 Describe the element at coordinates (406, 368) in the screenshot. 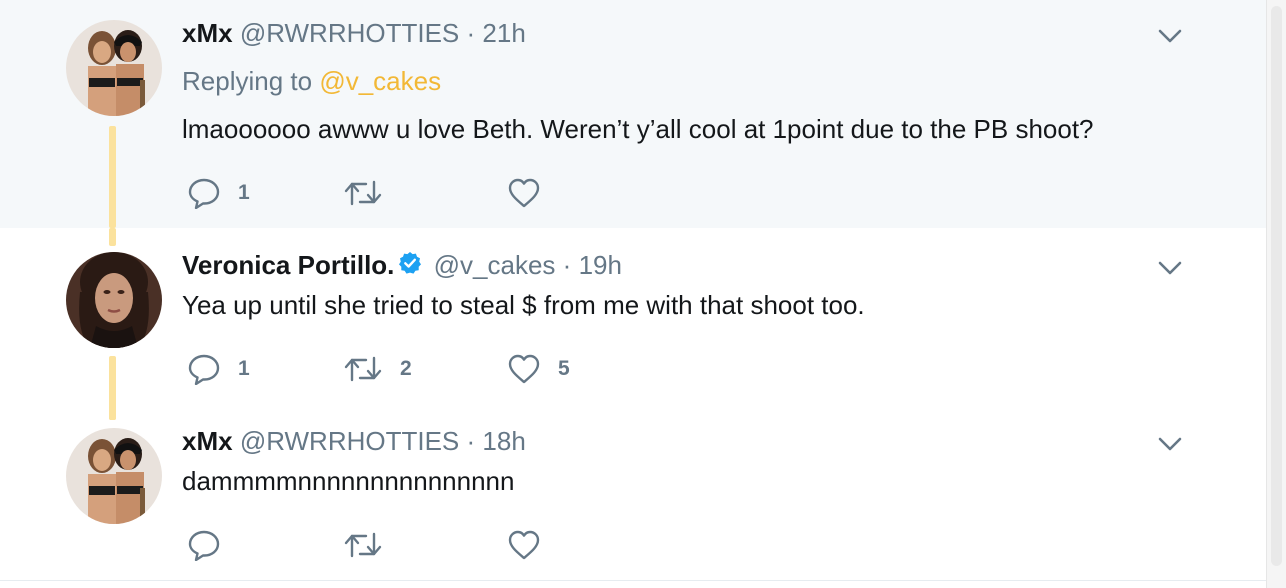

I see `retweet-count: 2` at that location.